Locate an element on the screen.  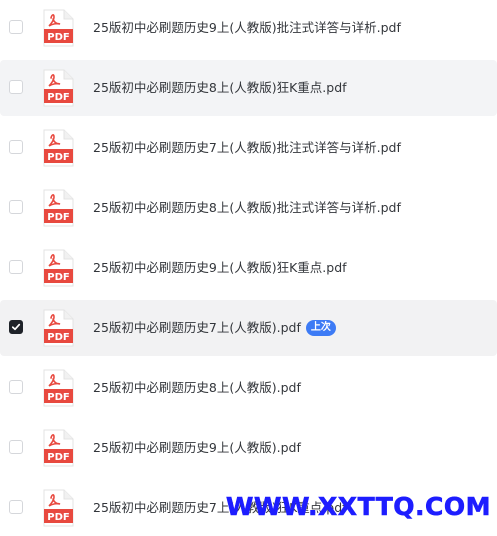
file-name: 25版初中必刷题历史7上(人教版).pdf 上次 is located at coordinates (214, 328).